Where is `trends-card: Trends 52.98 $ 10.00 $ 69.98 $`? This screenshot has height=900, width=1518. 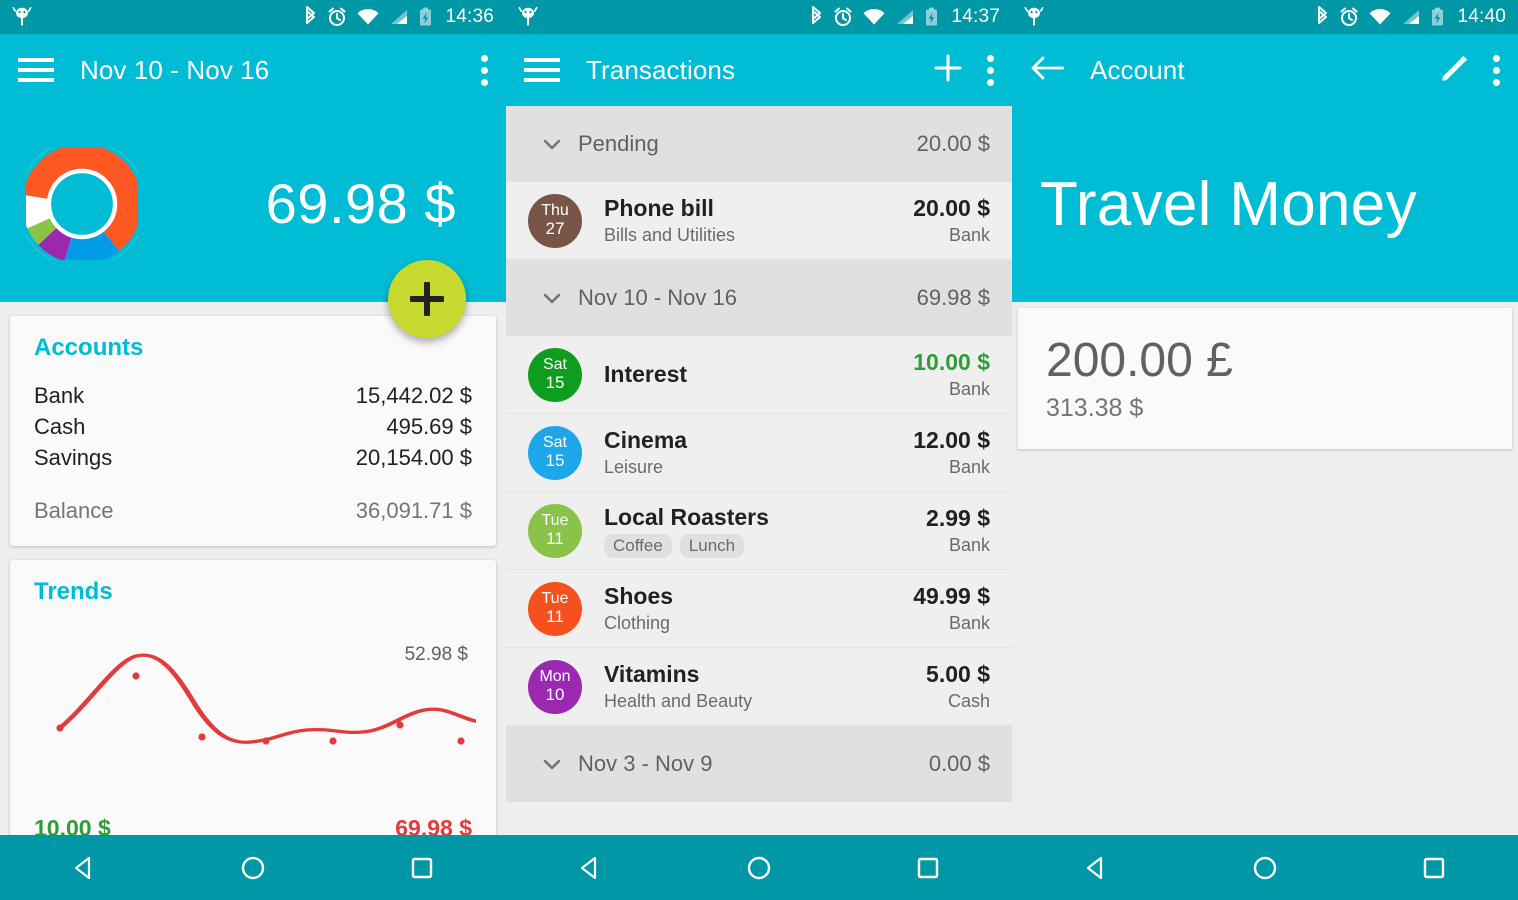 trends-card: Trends 52.98 $ 10.00 $ 69.98 $ is located at coordinates (253, 711).